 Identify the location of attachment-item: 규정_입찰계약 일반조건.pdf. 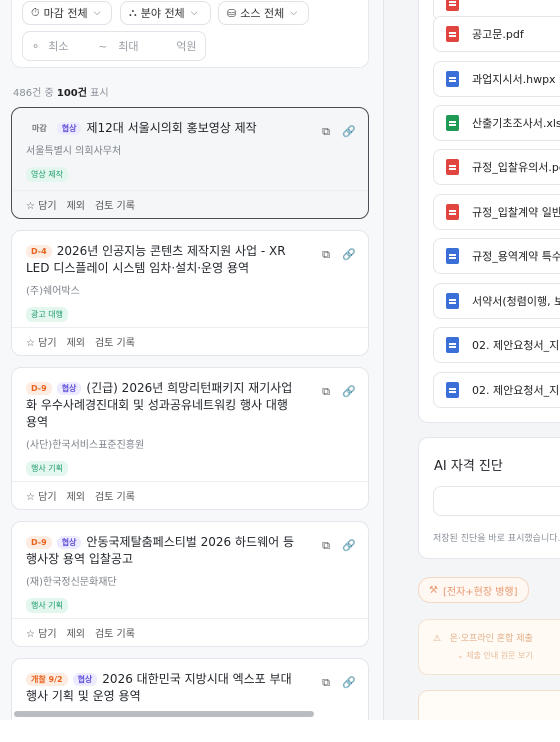
(496, 212).